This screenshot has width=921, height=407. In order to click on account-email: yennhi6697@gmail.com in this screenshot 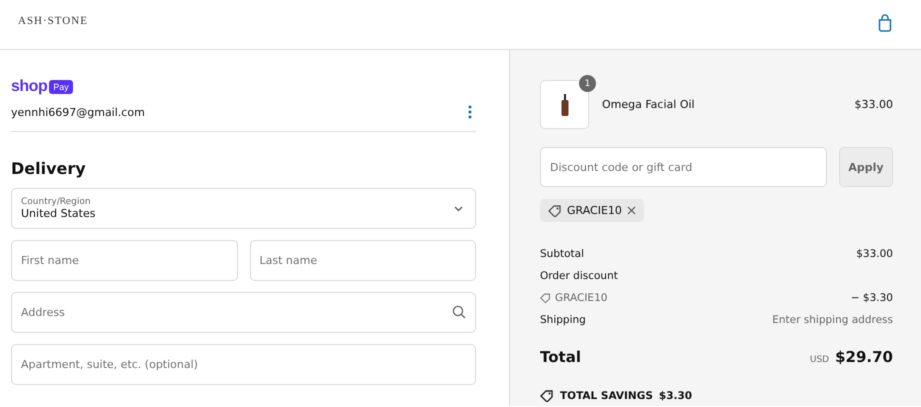, I will do `click(78, 112)`.